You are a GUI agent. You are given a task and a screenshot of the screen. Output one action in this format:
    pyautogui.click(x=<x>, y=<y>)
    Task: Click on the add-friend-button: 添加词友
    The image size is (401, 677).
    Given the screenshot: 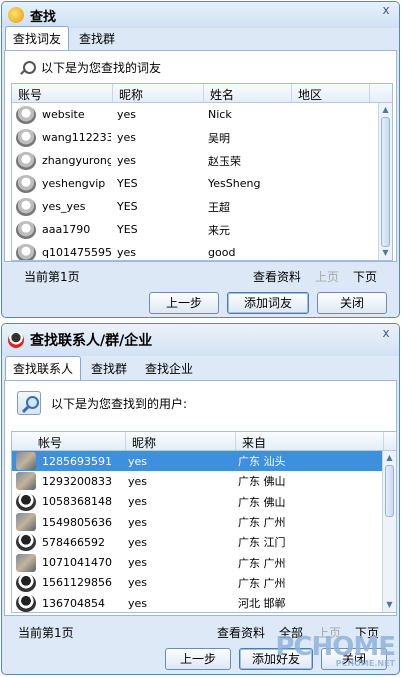 What is the action you would take?
    pyautogui.click(x=268, y=303)
    